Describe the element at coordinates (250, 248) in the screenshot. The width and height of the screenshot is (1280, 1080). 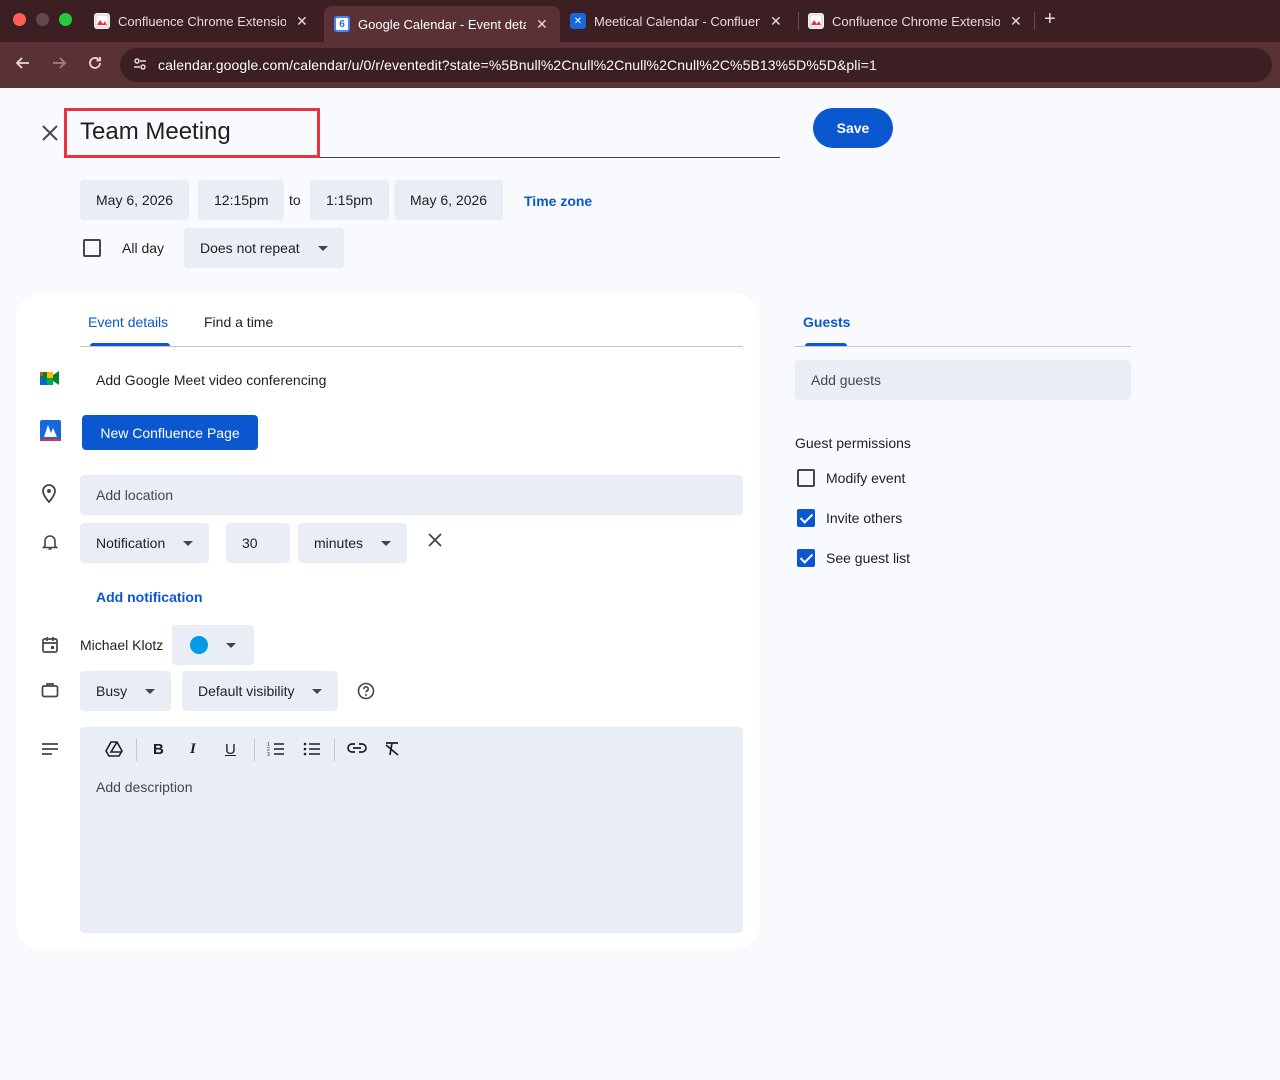
I see `repeat-value: Does not repeat` at that location.